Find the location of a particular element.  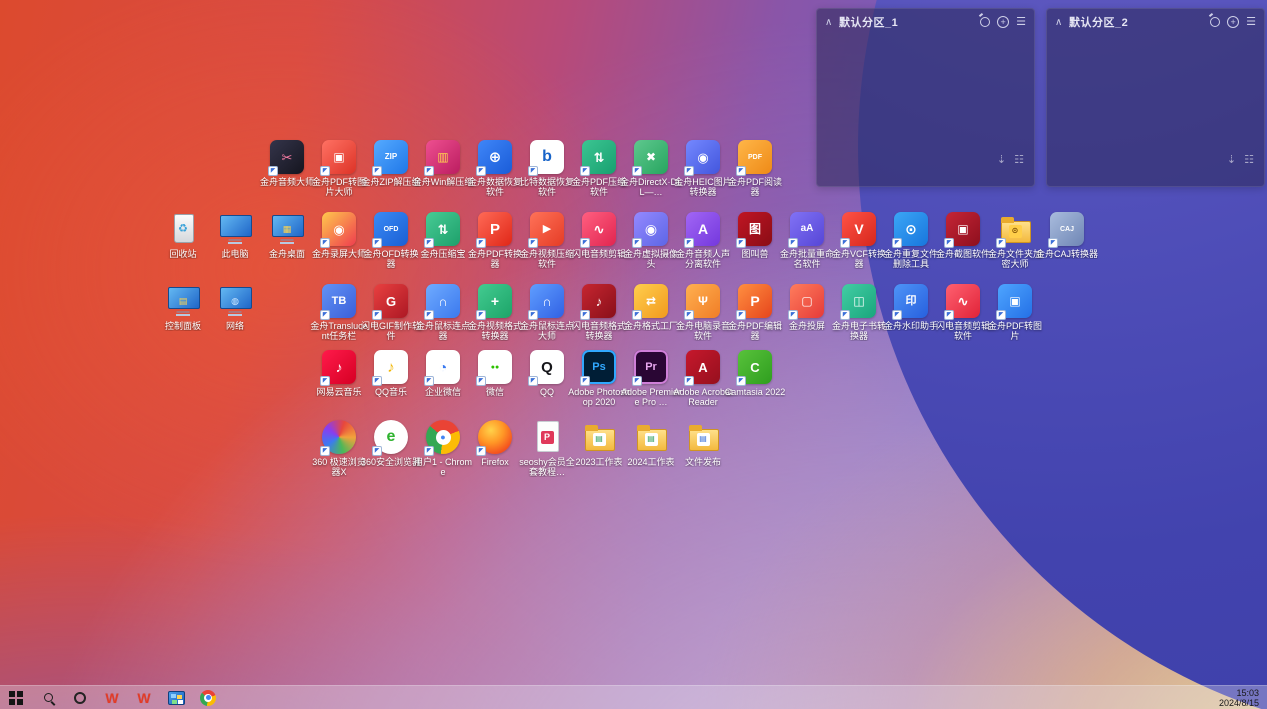

jz-batch-rename: aA ◤ 金舟批量重命名软件 is located at coordinates (807, 240).